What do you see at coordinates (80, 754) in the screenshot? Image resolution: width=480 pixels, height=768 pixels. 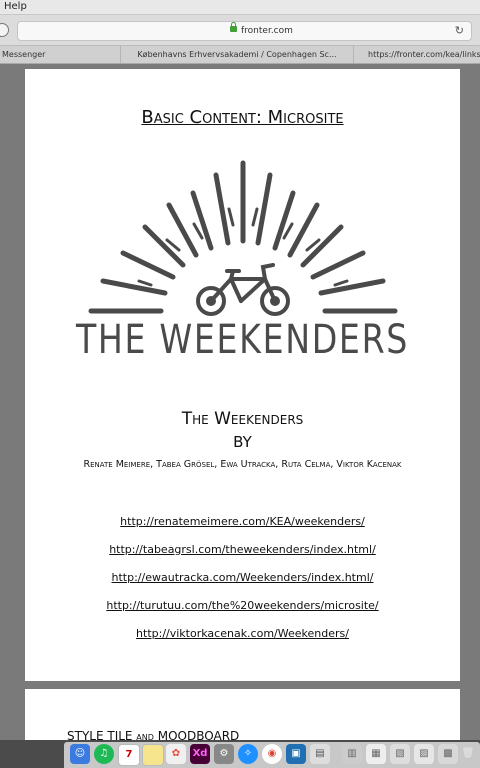 I see `finder-icon: ☺` at bounding box center [80, 754].